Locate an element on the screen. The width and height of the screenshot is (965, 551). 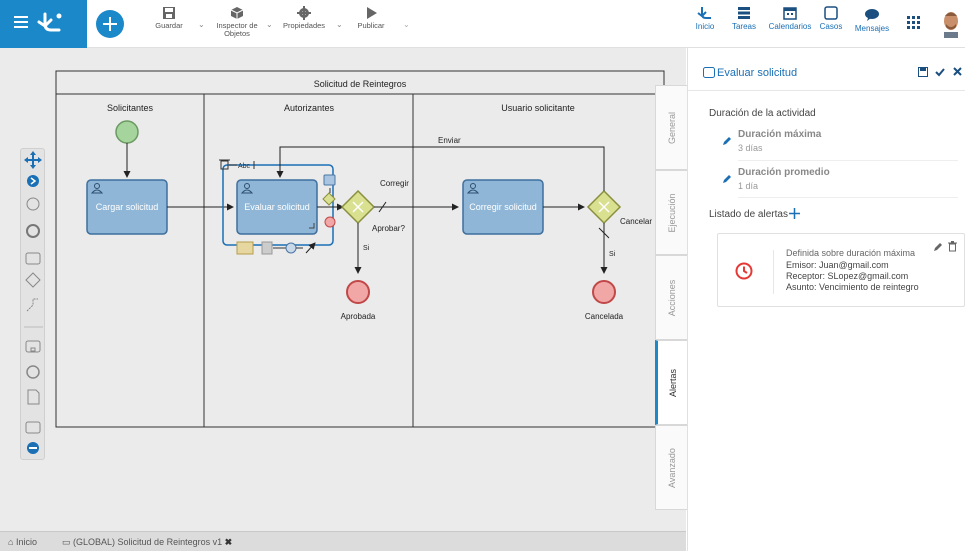
object-inspector-button: Inspector de Objetos is located at coordinates (237, 22).